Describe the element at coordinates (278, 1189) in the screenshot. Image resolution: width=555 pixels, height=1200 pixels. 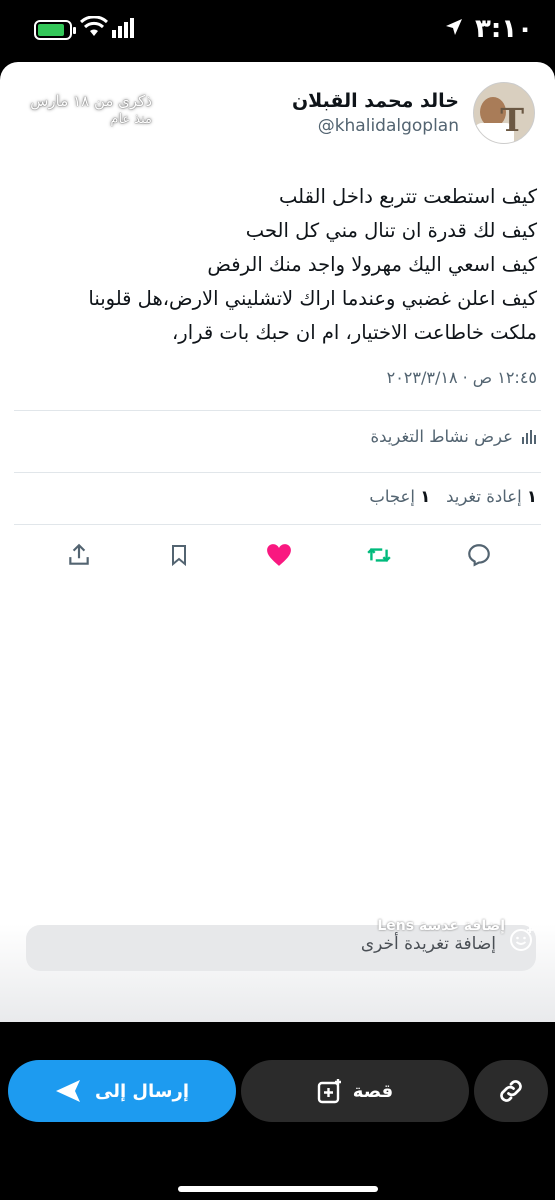
I see `home-indicator` at that location.